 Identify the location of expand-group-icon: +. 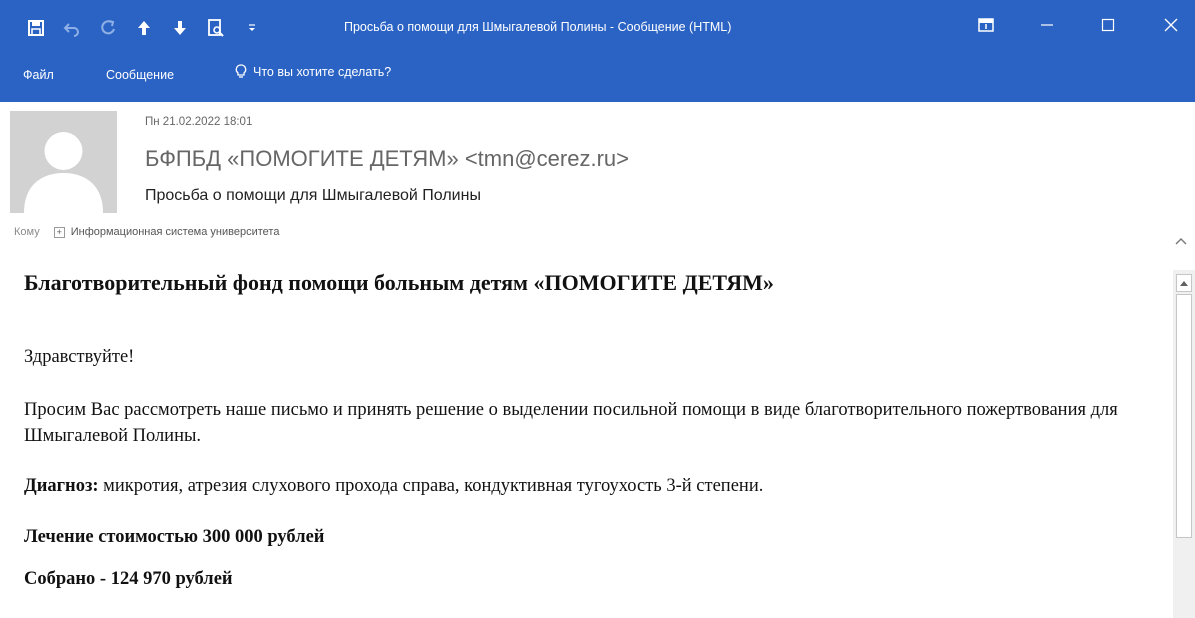
(59, 232).